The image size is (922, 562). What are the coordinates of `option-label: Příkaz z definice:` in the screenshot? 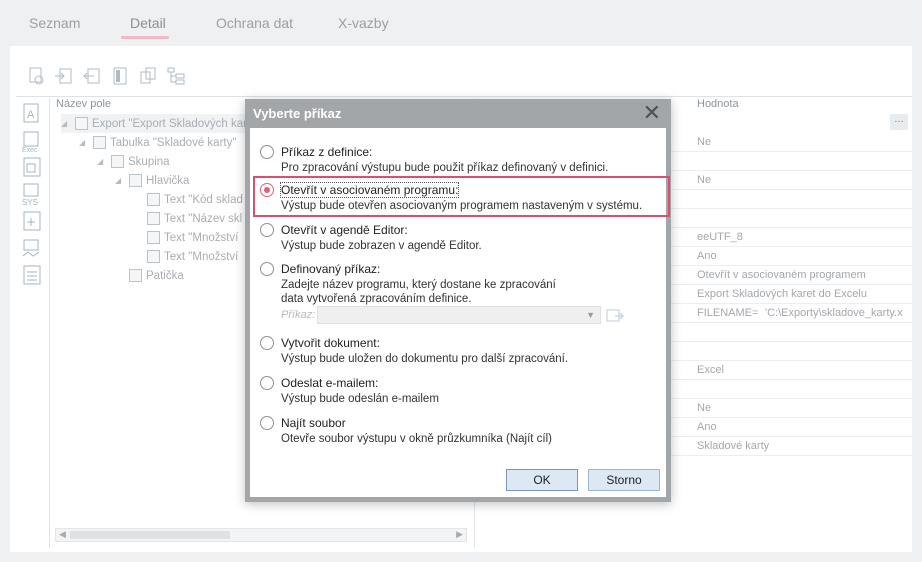 It's located at (326, 152).